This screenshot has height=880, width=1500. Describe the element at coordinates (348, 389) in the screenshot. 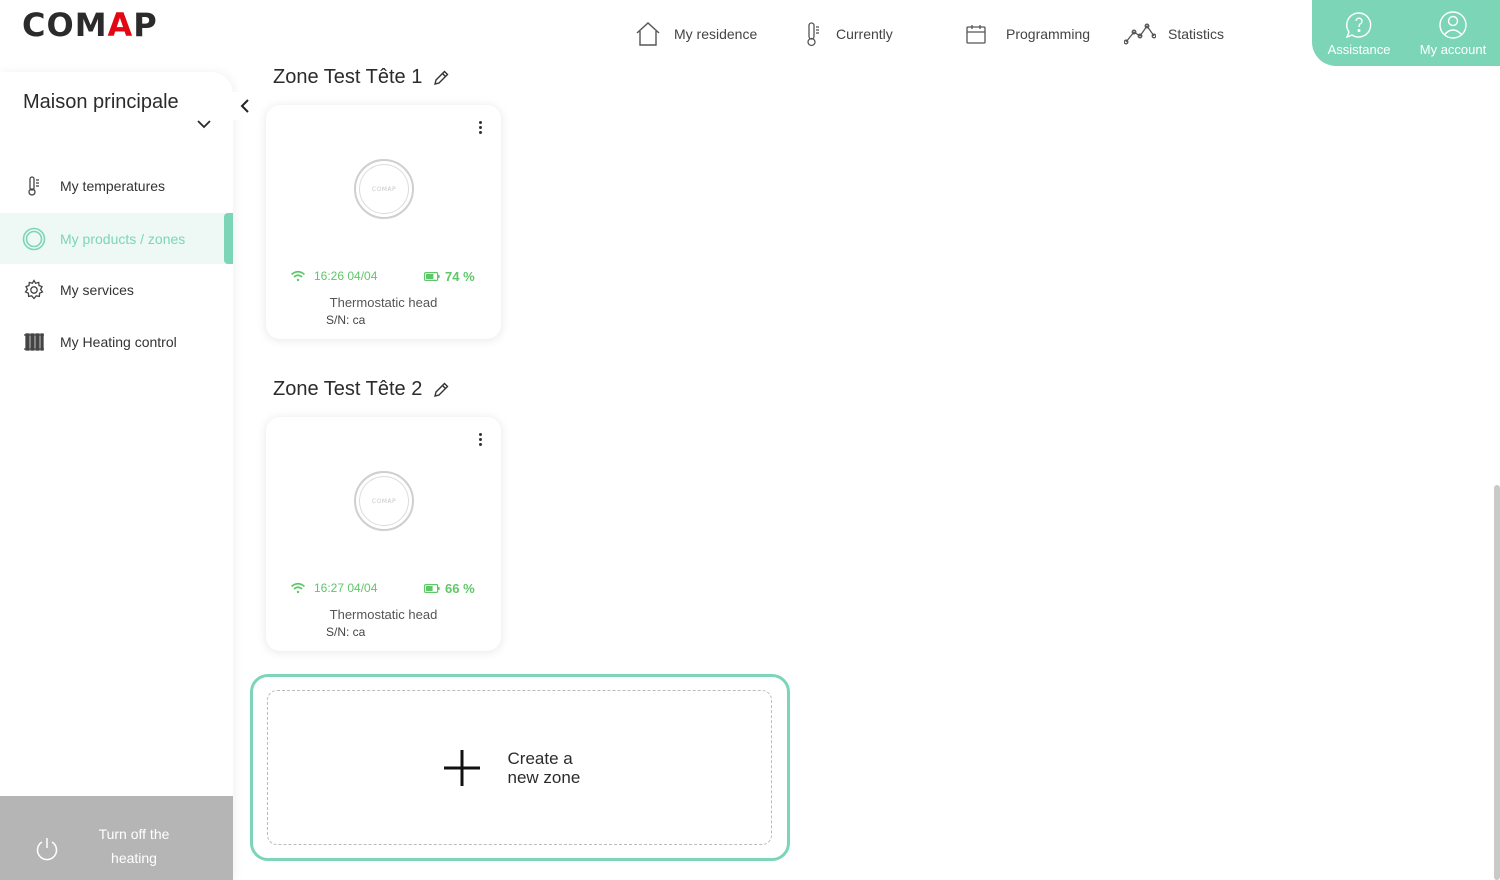

I see `zone-title-text: Zone Test Tête 2` at that location.